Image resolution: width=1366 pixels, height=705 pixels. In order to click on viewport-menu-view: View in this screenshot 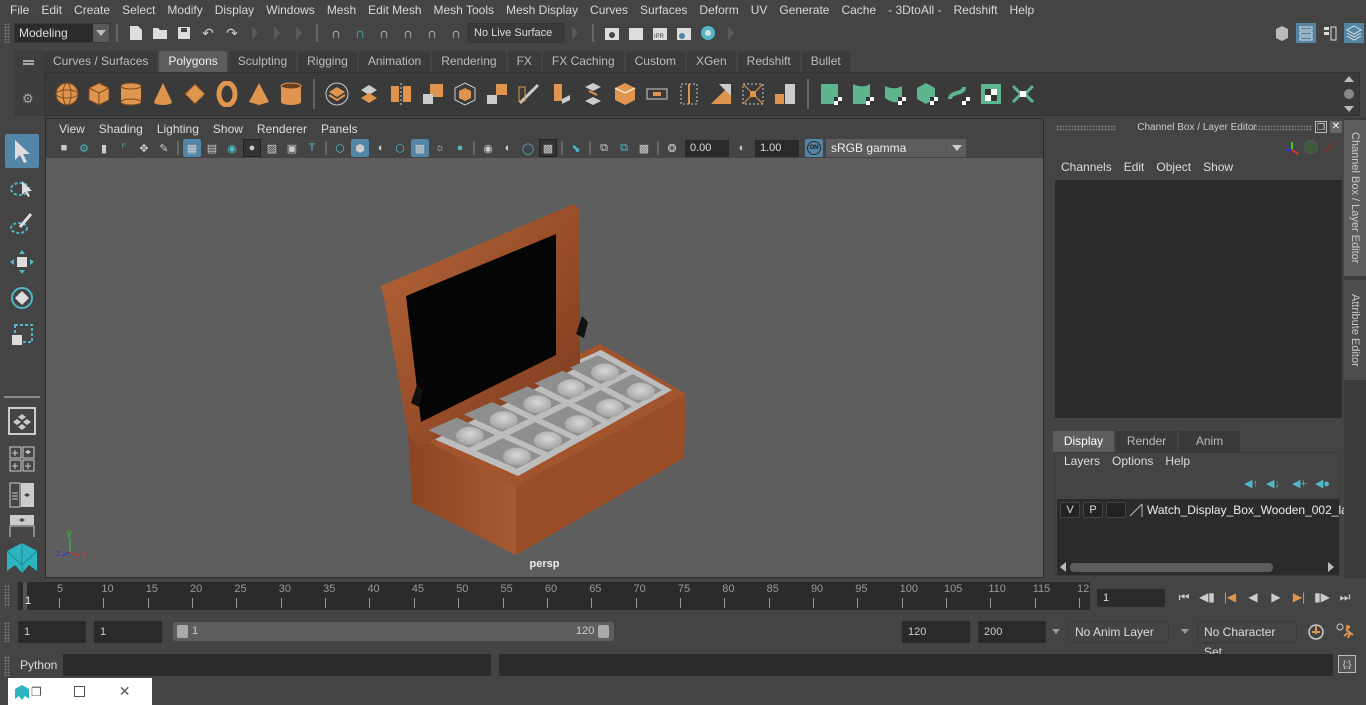, I will do `click(72, 129)`.